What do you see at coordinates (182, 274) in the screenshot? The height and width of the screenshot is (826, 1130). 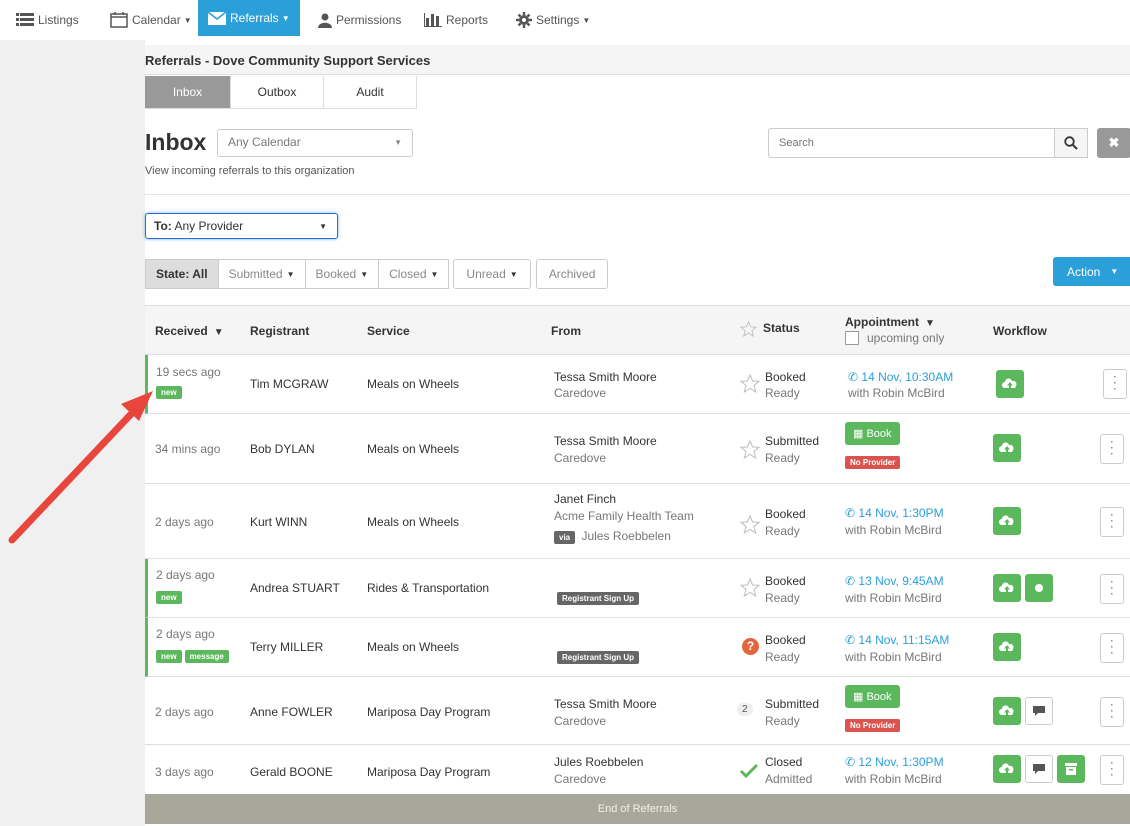 I see `filter-state-all: State: All` at bounding box center [182, 274].